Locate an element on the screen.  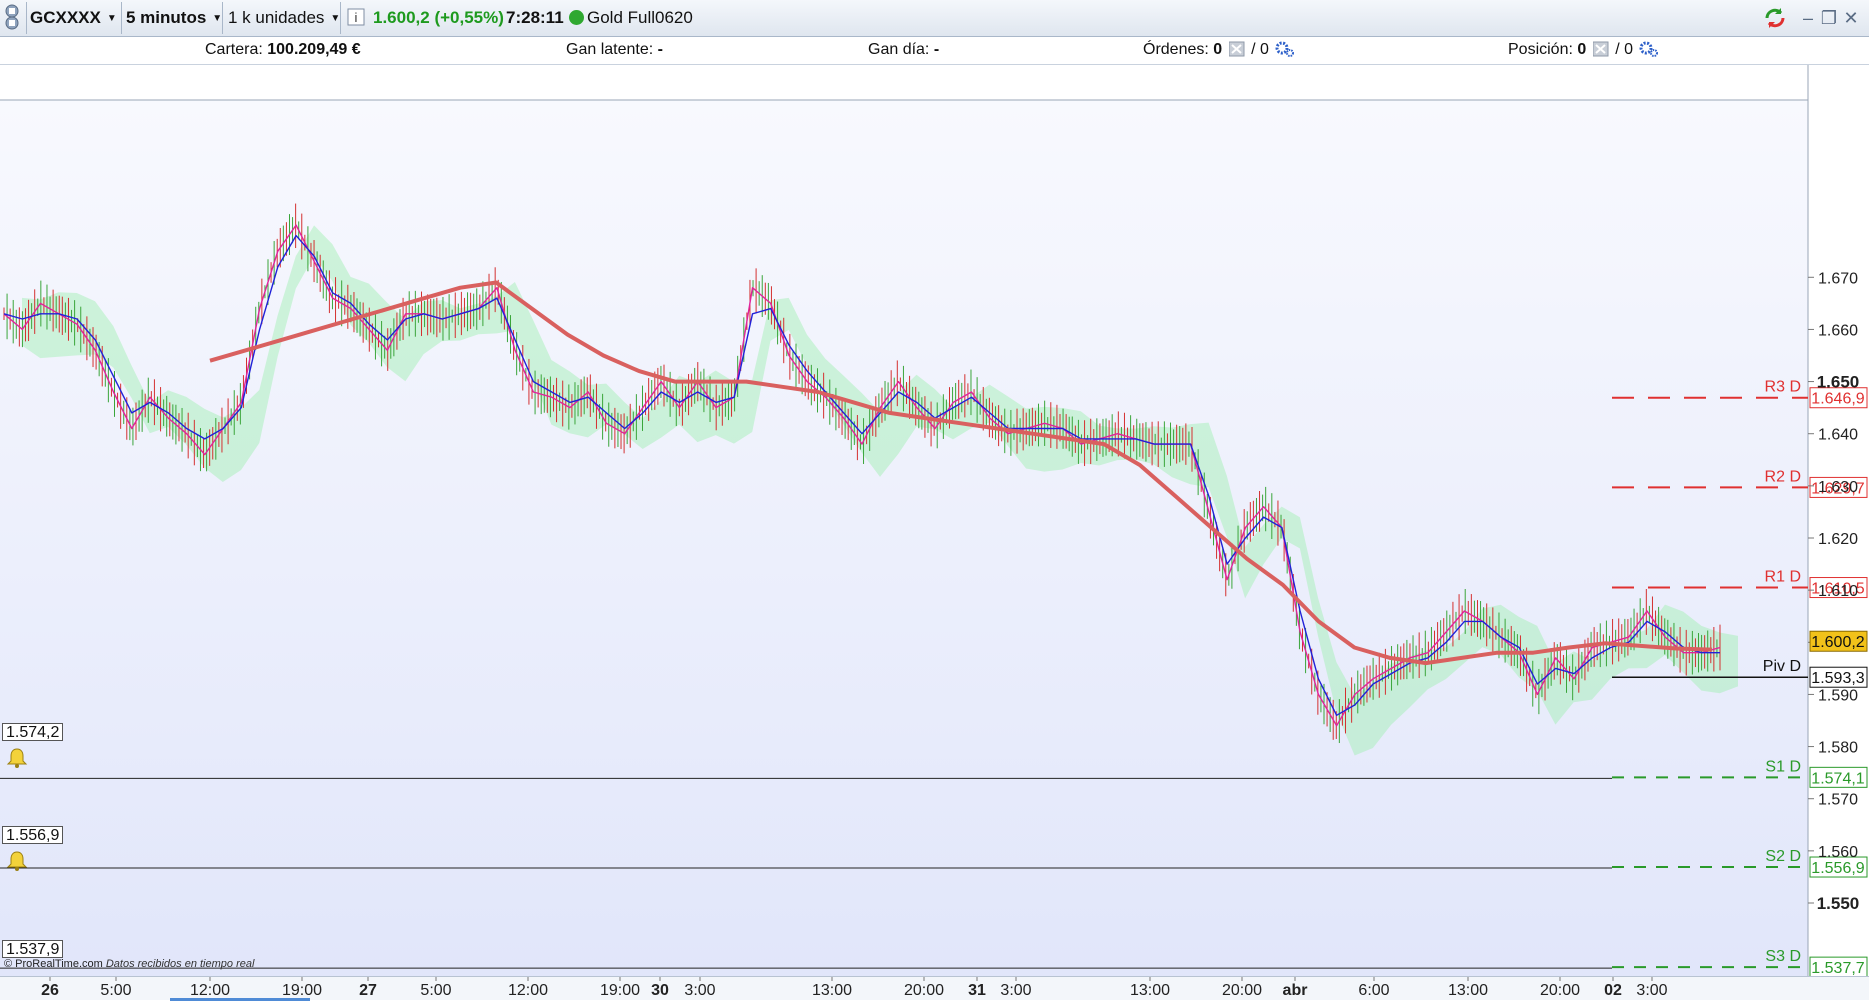
sync-icon is located at coordinates (1774, 18).